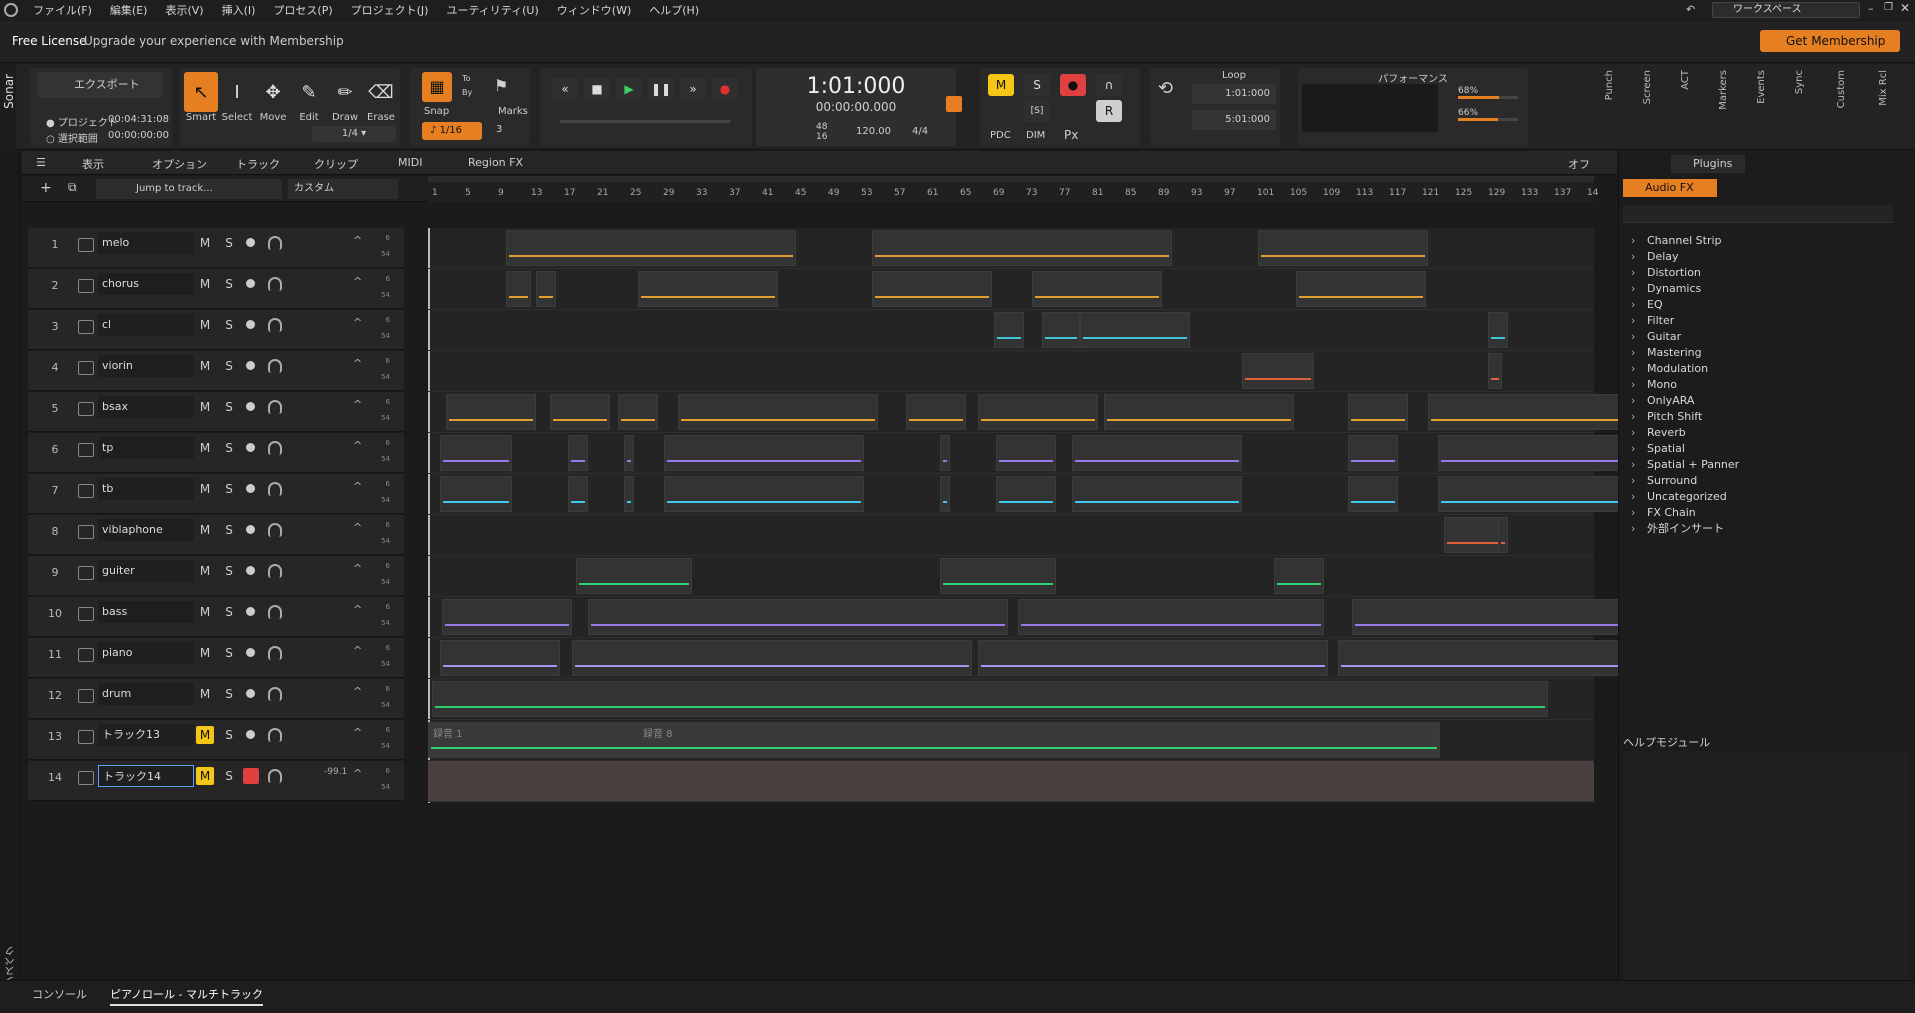 The image size is (1915, 1013). Describe the element at coordinates (216, 248) in the screenshot. I see `track-1: 1 melo M S ^ 6 54` at that location.